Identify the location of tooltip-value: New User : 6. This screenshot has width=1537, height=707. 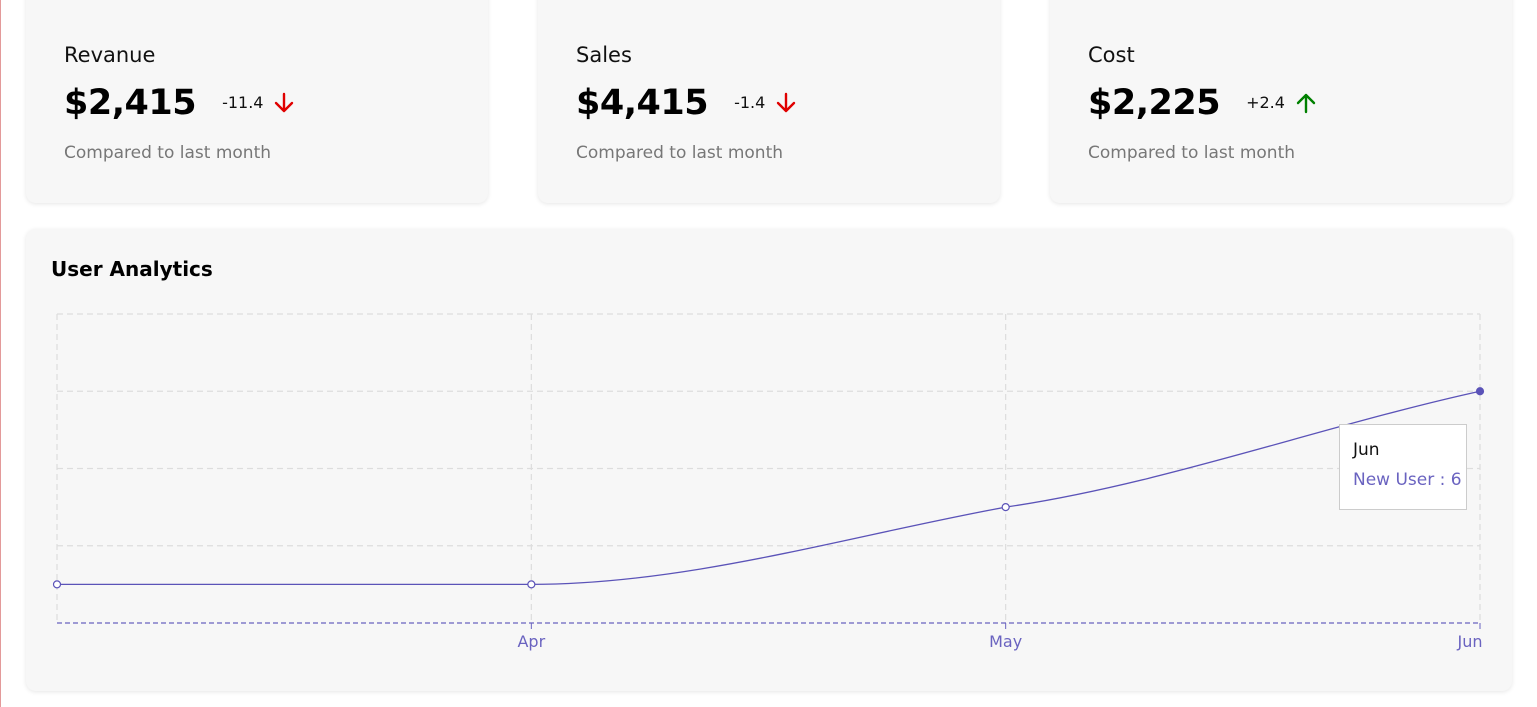
(1407, 480).